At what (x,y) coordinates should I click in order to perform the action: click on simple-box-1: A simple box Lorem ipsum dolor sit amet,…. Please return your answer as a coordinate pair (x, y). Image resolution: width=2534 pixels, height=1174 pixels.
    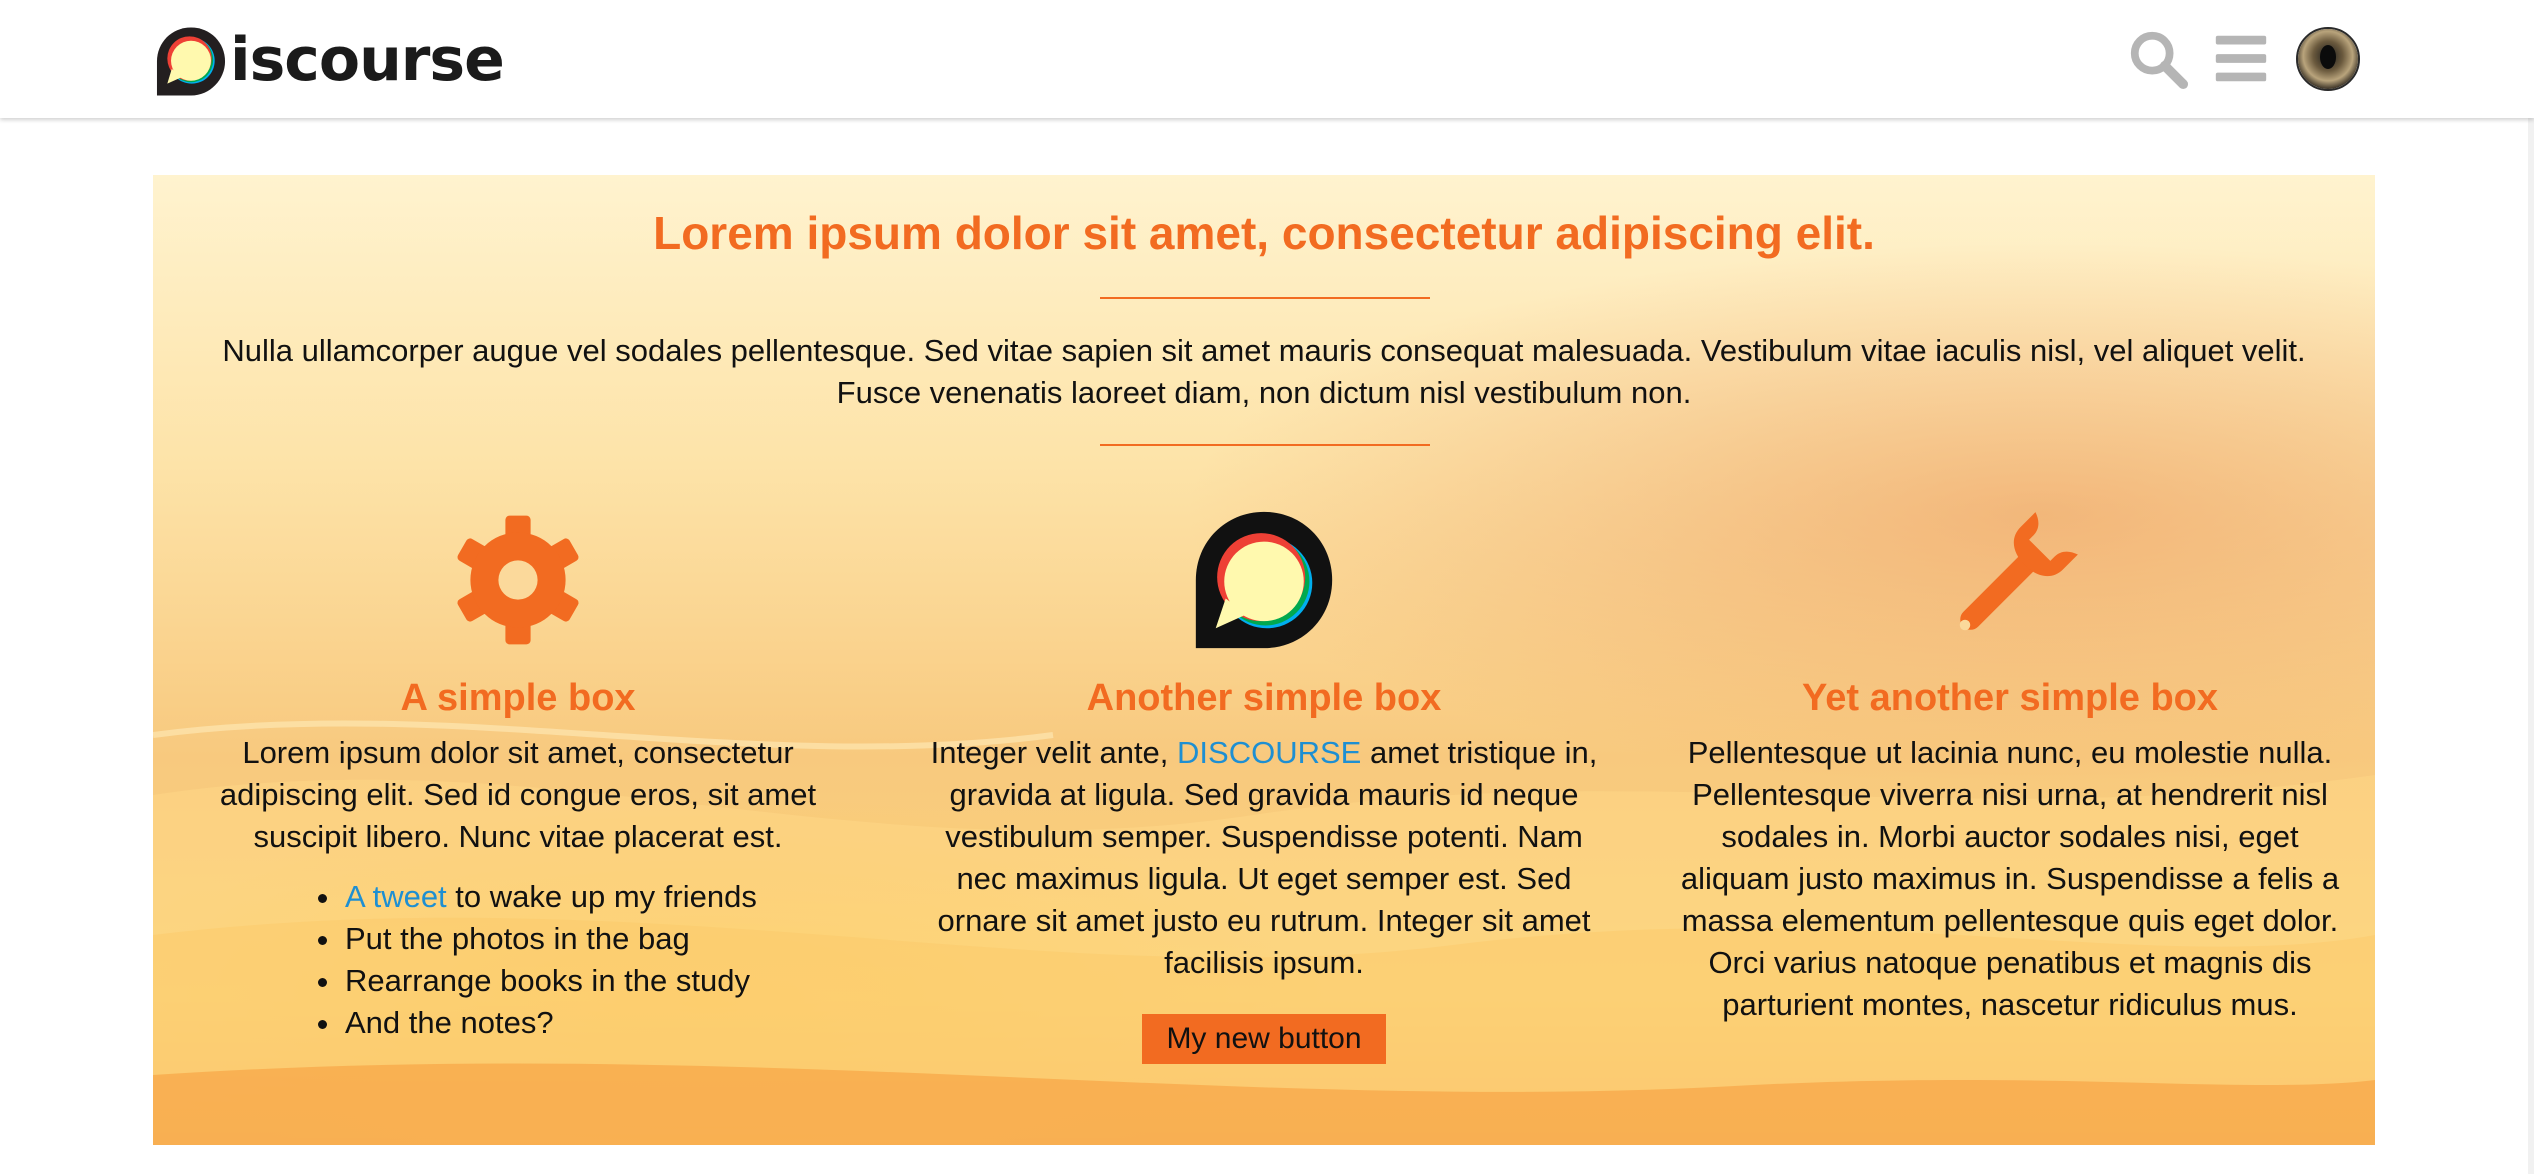
    Looking at the image, I should click on (518, 774).